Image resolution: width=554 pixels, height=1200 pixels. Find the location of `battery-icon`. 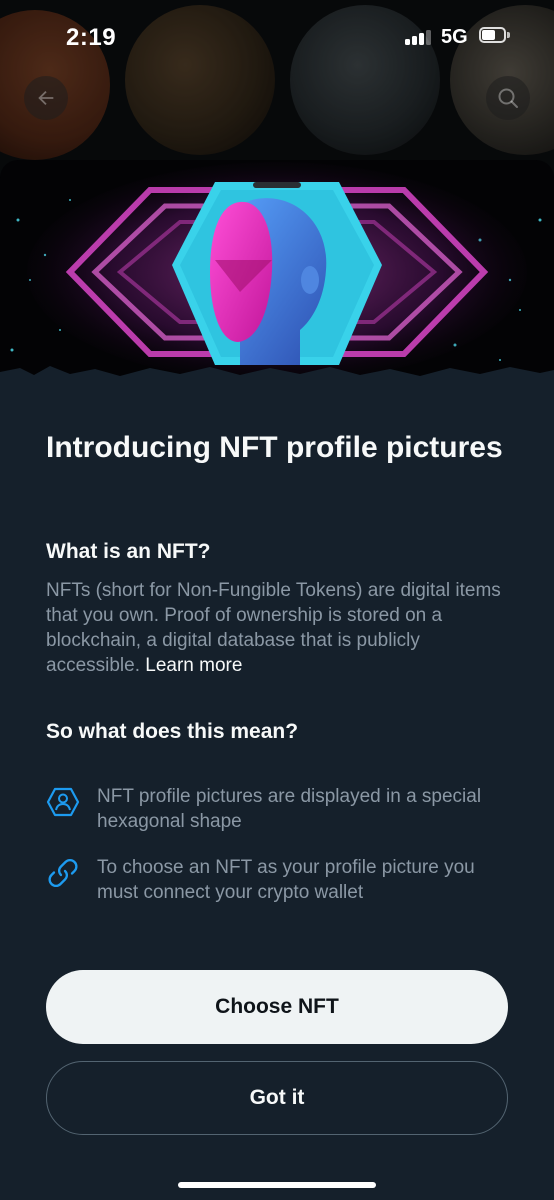

battery-icon is located at coordinates (495, 36).